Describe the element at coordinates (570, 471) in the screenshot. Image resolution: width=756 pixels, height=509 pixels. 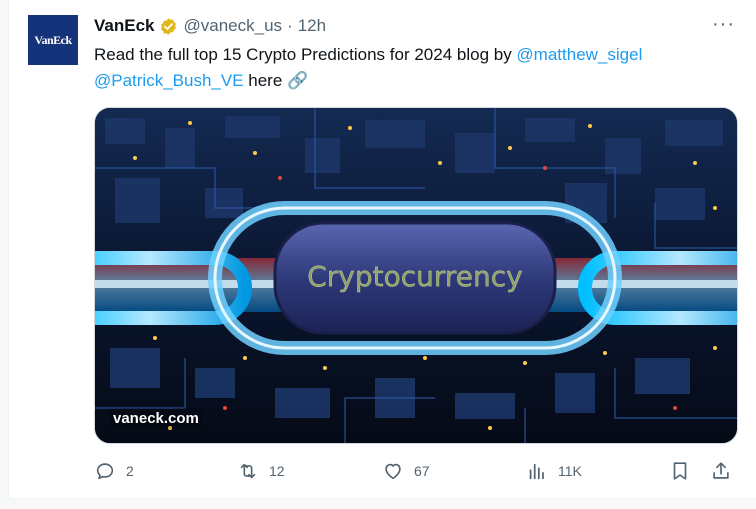
I see `views-count: 11K` at that location.